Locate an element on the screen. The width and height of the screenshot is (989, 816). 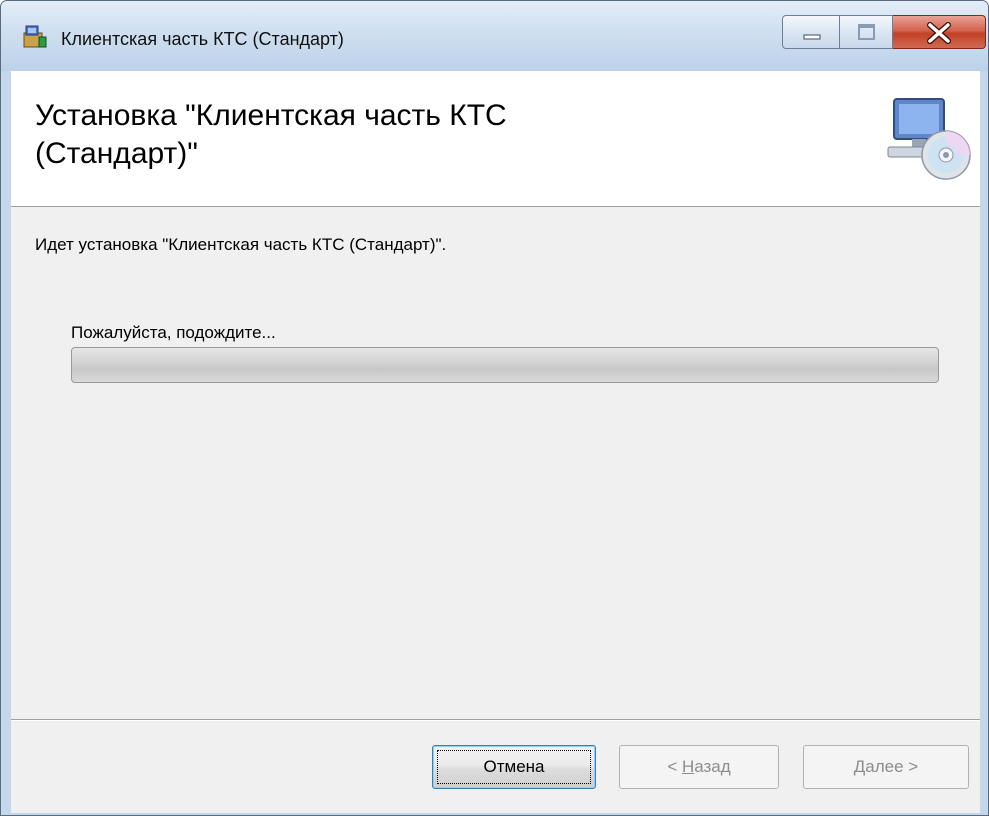
next-button-label: алее > is located at coordinates (892, 766).